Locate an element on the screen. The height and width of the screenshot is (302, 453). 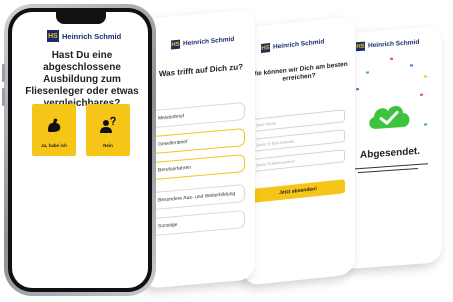
option-gesellenbrief: Gesellenbrief is located at coordinates (197, 141).